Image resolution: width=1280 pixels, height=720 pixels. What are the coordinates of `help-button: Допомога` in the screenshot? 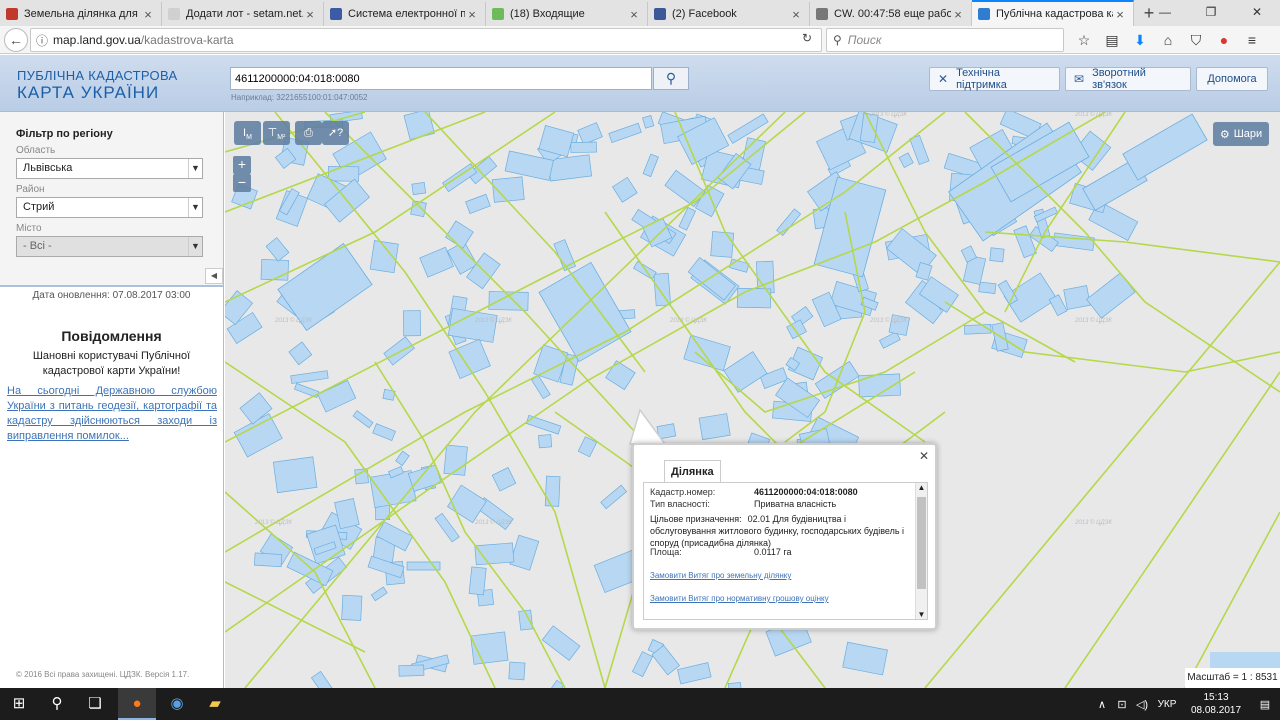 It's located at (1232, 79).